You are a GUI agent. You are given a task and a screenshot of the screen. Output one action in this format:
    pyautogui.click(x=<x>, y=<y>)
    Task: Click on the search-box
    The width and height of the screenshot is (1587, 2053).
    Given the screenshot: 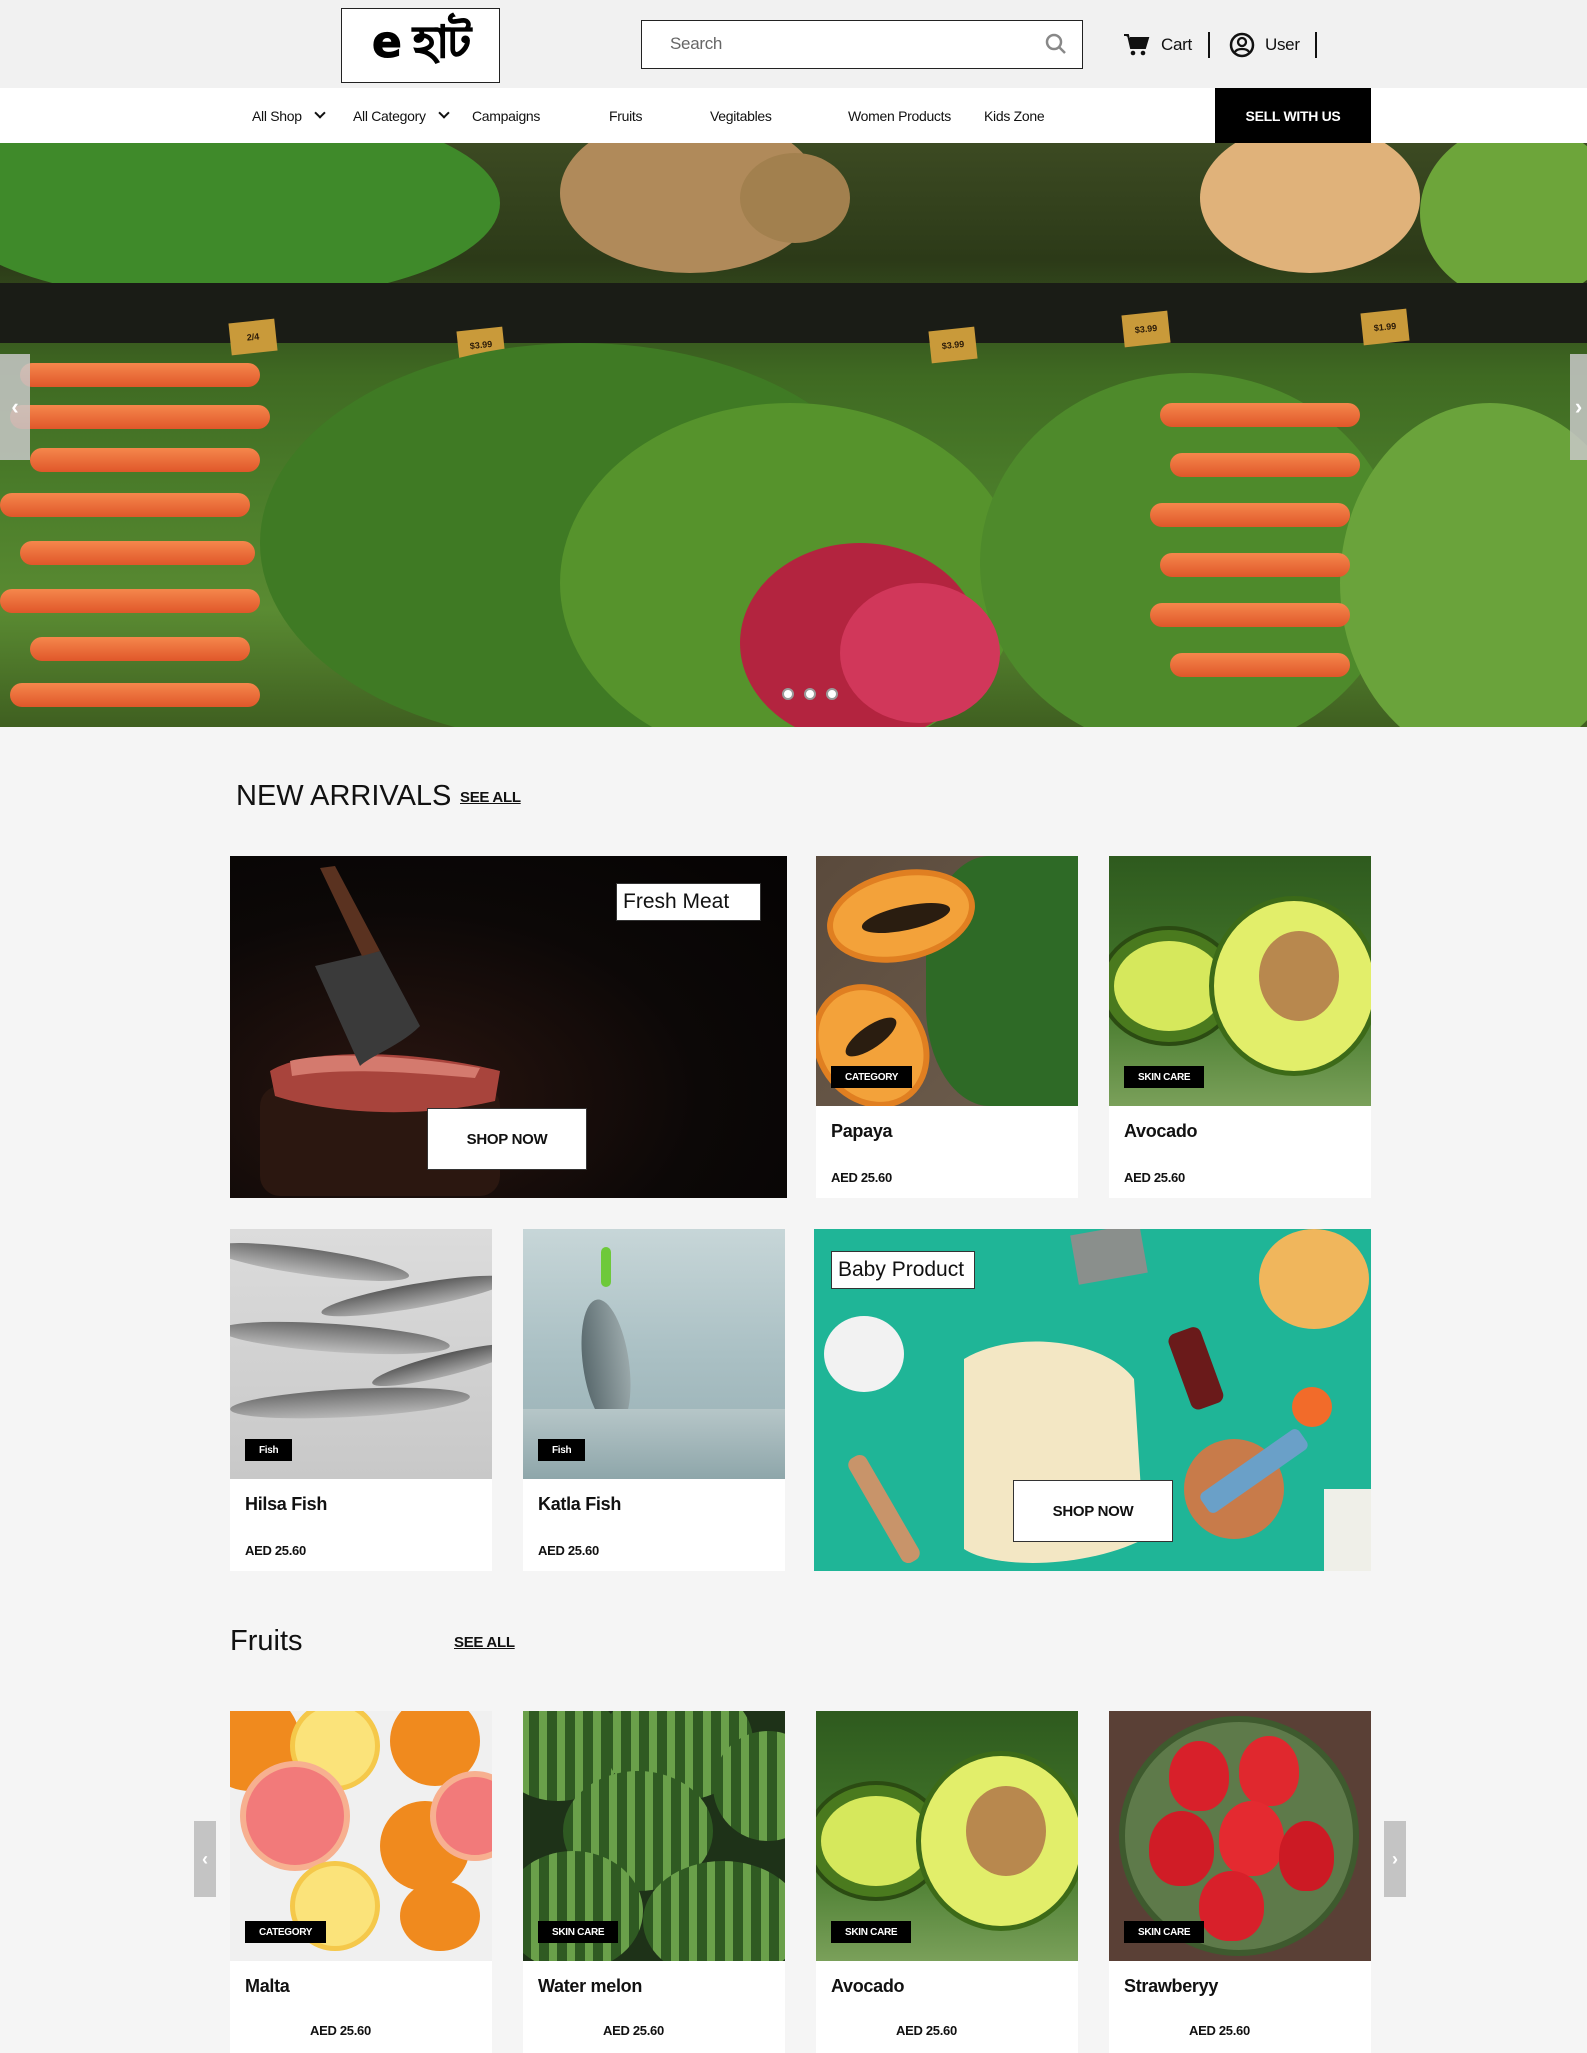 What is the action you would take?
    pyautogui.click(x=862, y=44)
    